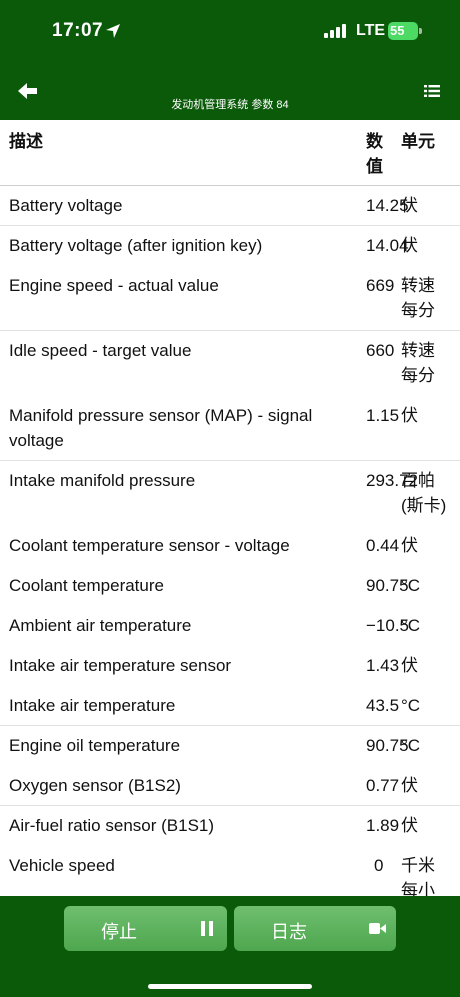  I want to click on row-value: 1.89, so click(383, 825).